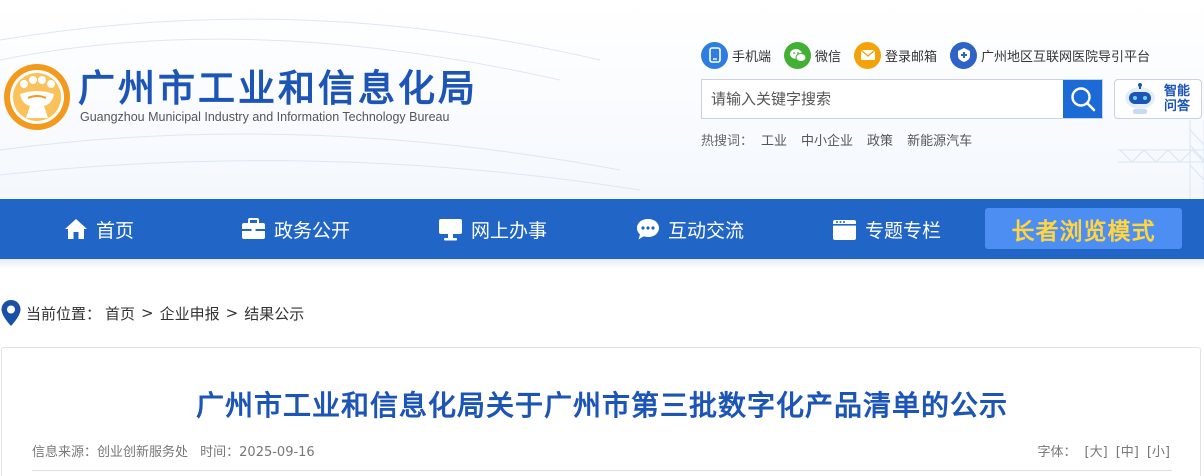 The height and width of the screenshot is (476, 1204). I want to click on breadcrumb-result-announcement: 结果公示, so click(274, 313).